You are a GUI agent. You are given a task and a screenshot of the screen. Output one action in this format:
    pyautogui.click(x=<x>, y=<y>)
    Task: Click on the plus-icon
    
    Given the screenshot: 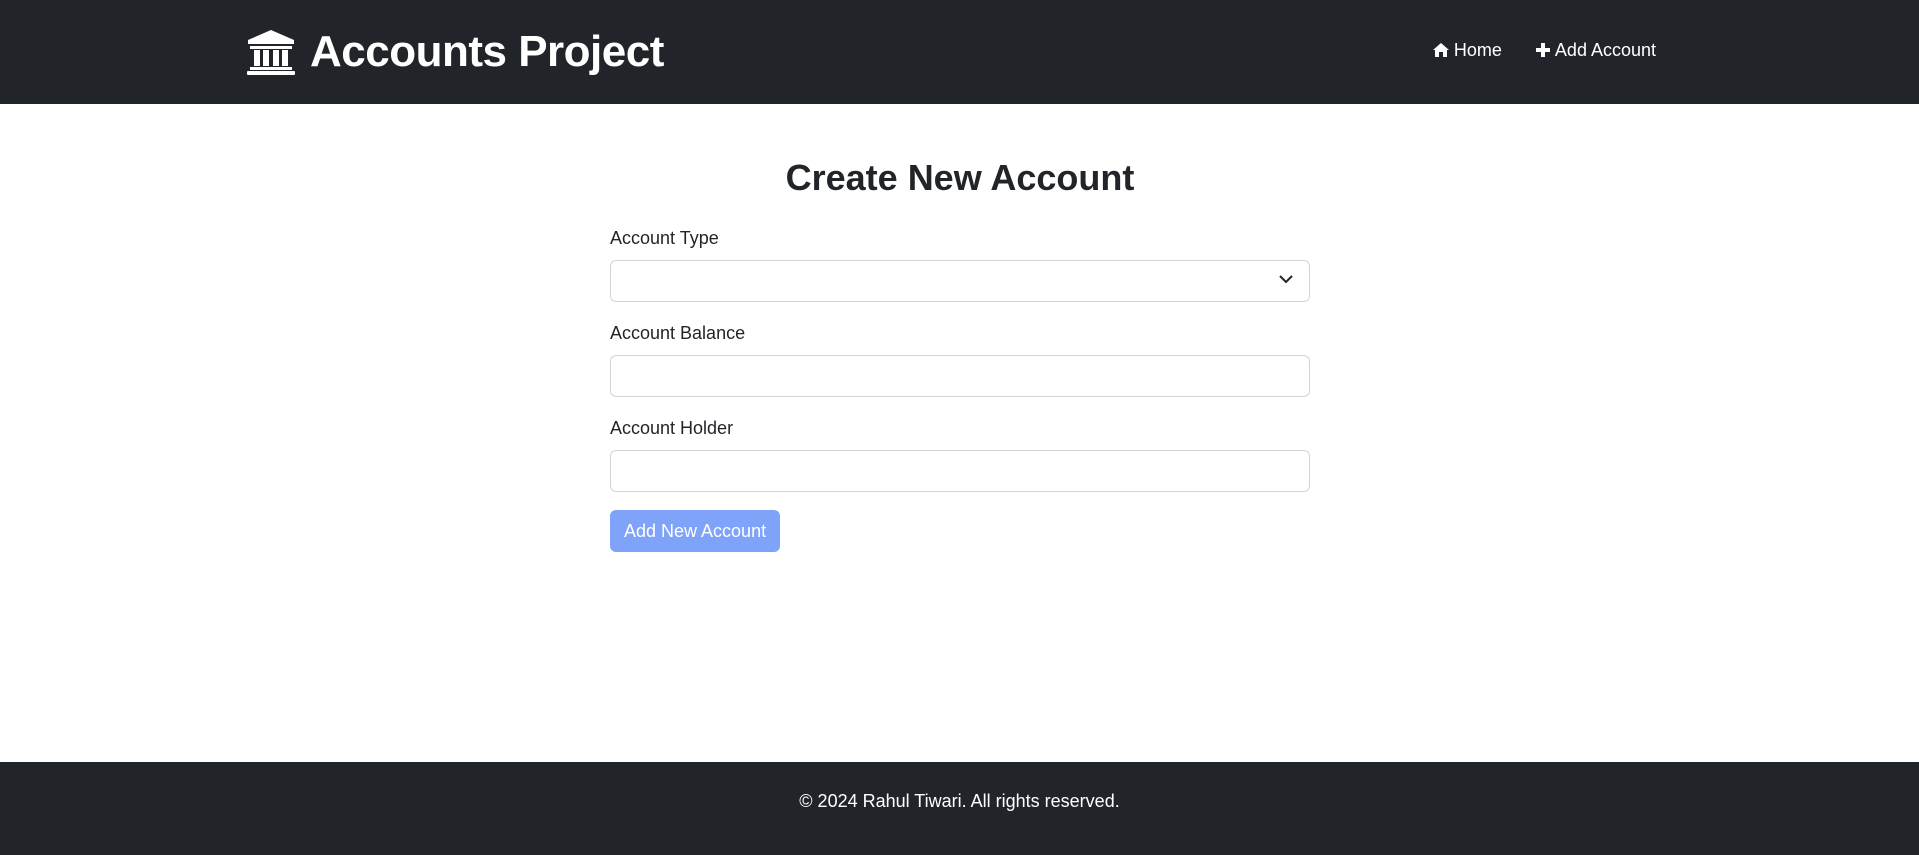 What is the action you would take?
    pyautogui.click(x=1542, y=50)
    